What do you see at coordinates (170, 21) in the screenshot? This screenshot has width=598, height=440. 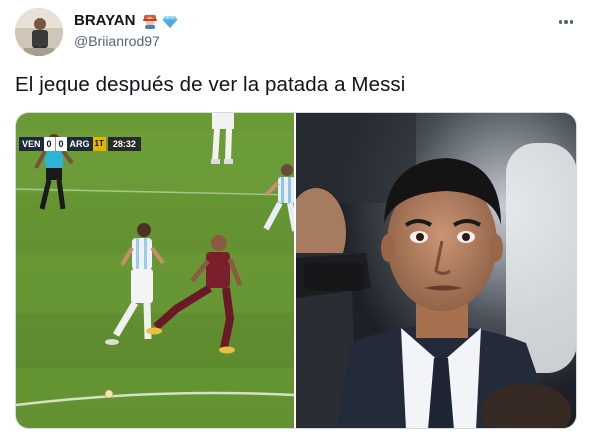 I see `gem-icon` at bounding box center [170, 21].